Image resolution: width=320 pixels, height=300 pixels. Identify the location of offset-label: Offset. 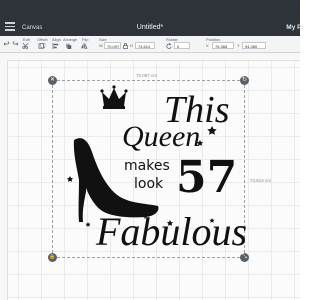
(42, 39).